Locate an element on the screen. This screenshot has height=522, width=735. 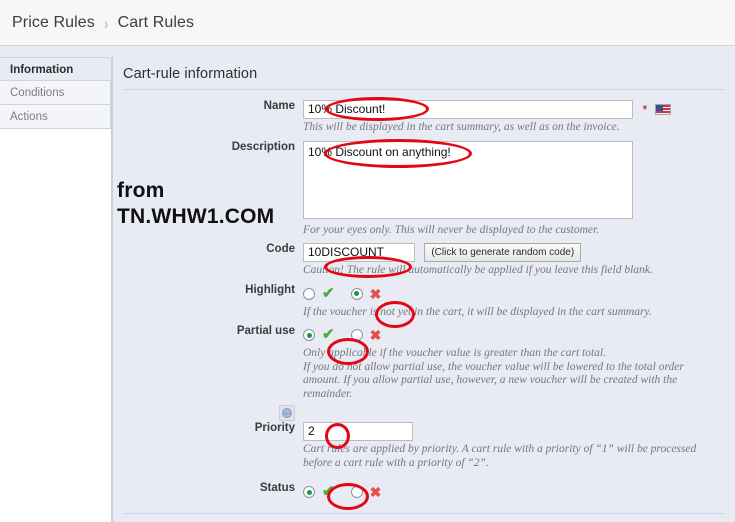
panel-bottom-divider is located at coordinates (424, 513).